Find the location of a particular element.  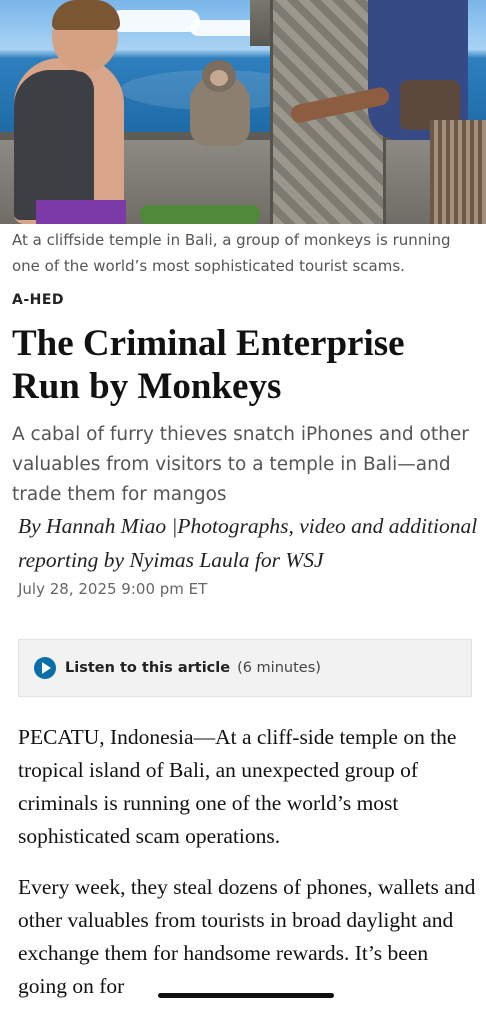

section-kicker: A-HED is located at coordinates (38, 300).